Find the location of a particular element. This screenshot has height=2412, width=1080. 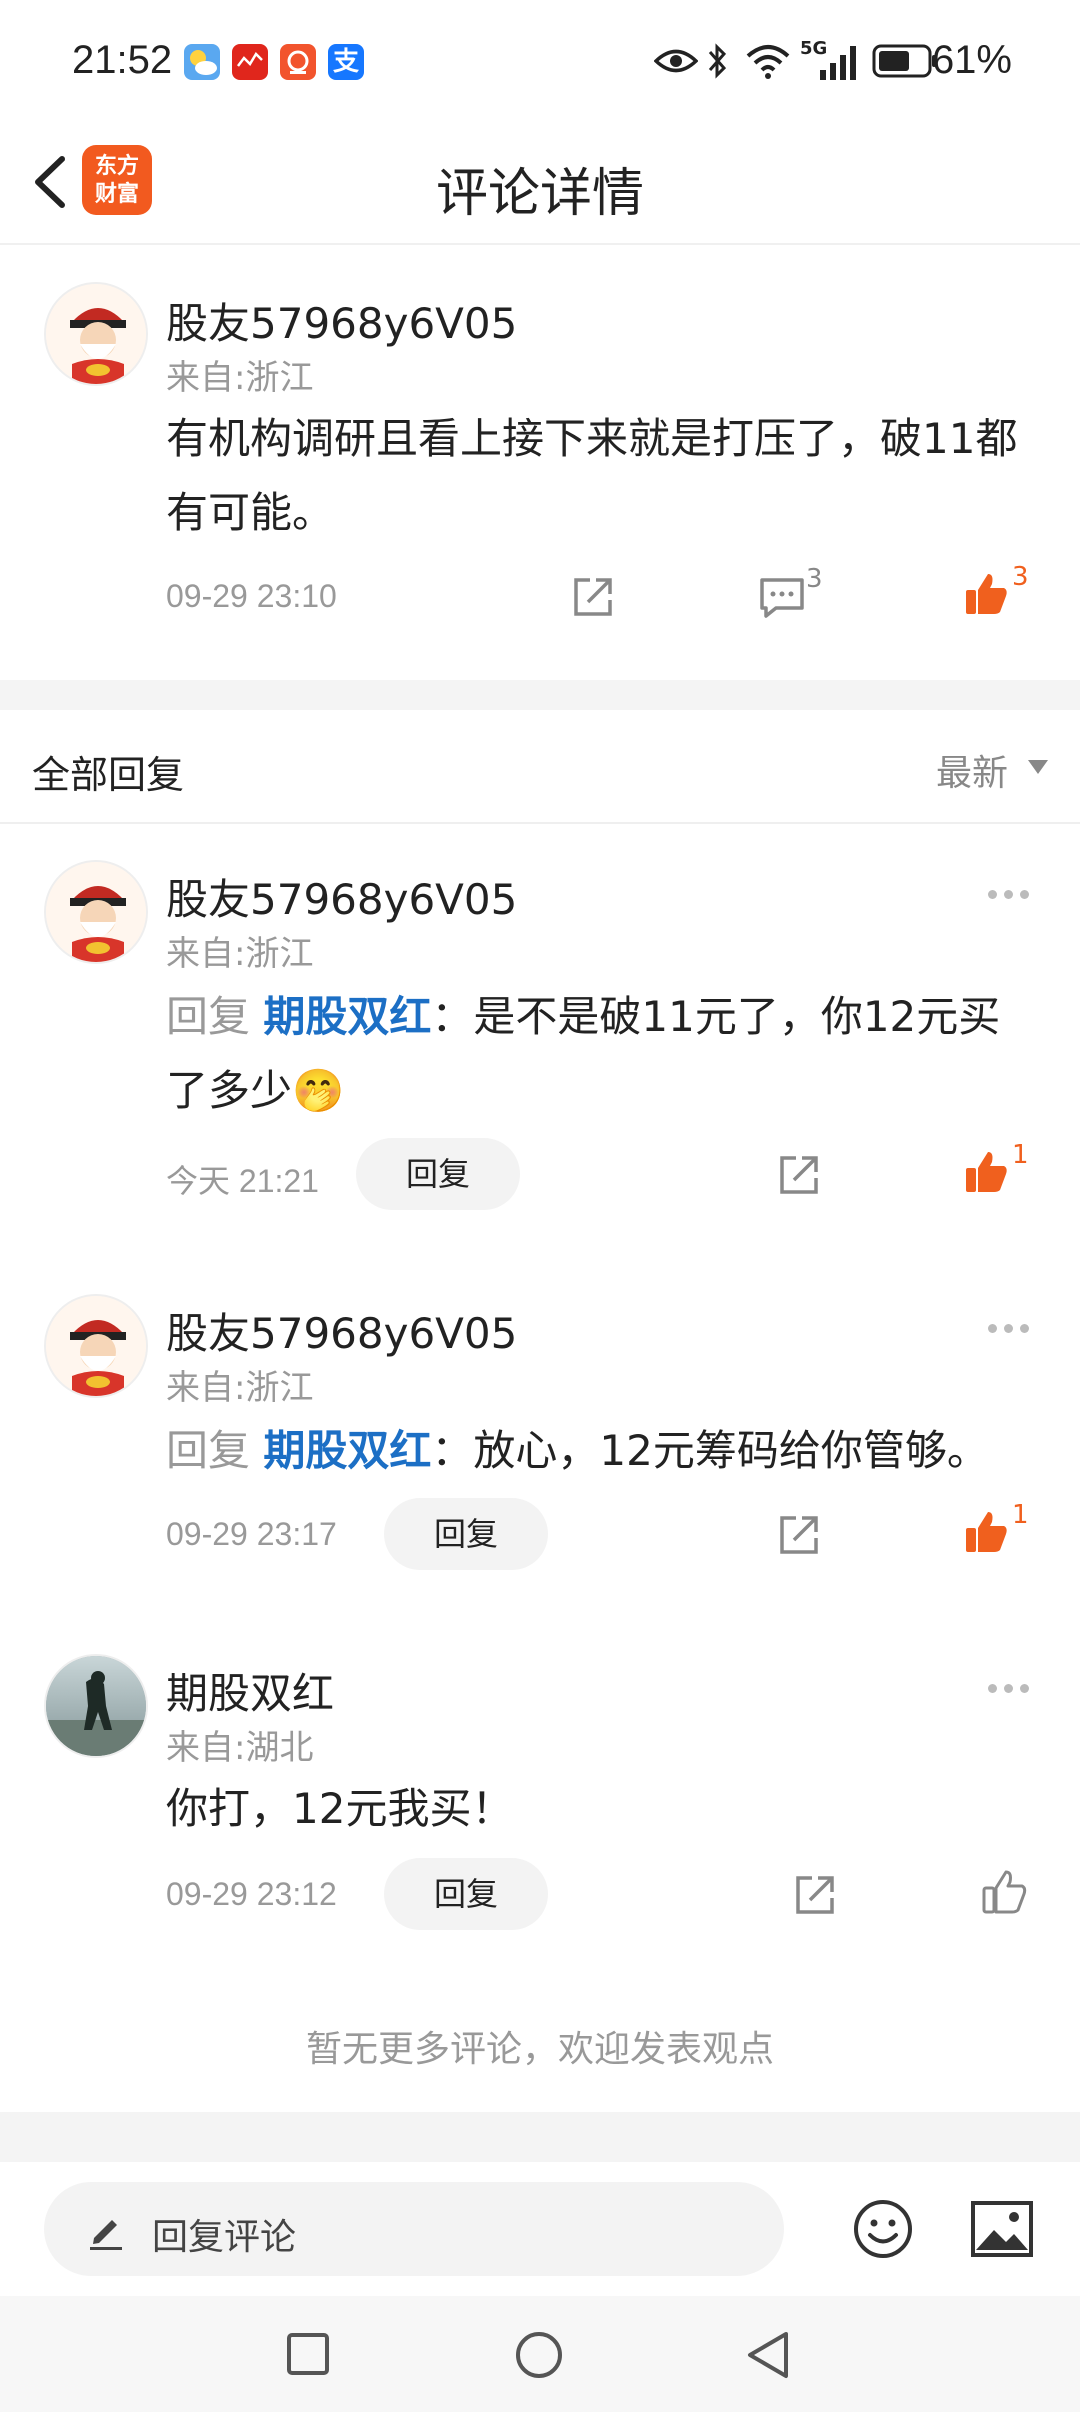

recent-apps-square-icon is located at coordinates (308, 2354).